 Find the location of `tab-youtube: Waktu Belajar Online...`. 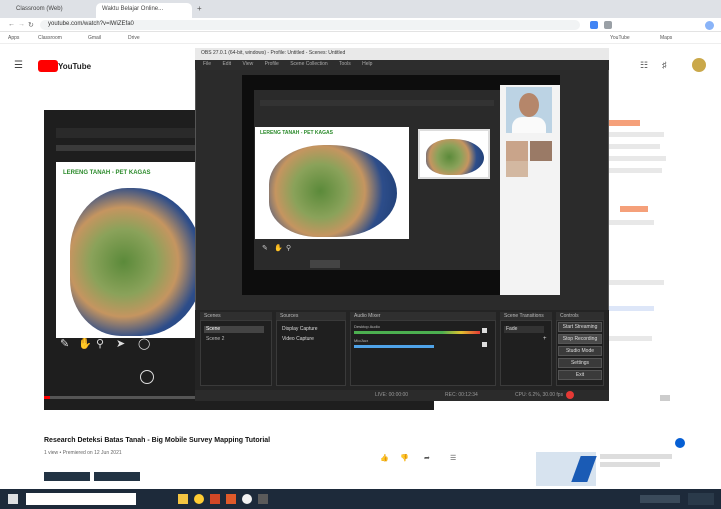

tab-youtube: Waktu Belajar Online... is located at coordinates (144, 10).